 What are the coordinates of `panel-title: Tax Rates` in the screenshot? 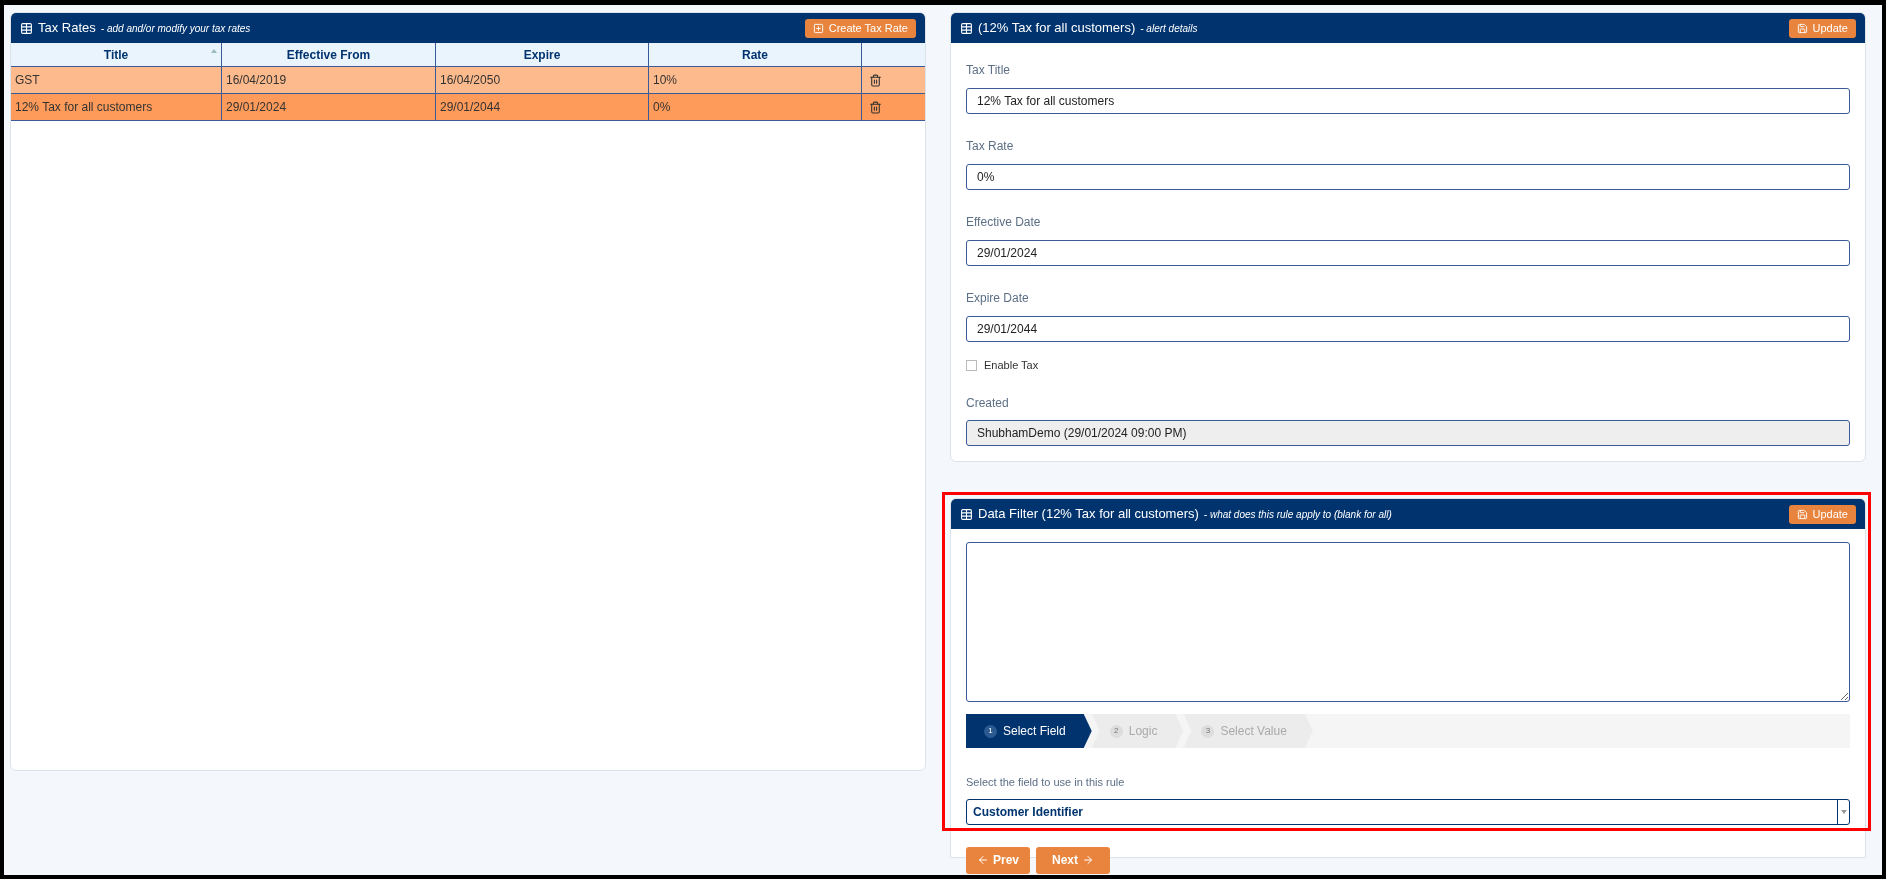 It's located at (67, 28).